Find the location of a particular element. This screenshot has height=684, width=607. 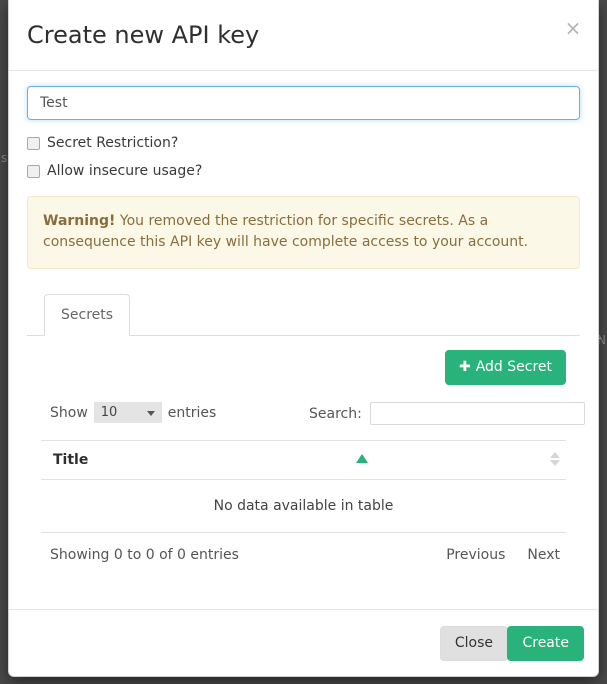

secret-restriction-label: Secret Restriction? is located at coordinates (112, 143).